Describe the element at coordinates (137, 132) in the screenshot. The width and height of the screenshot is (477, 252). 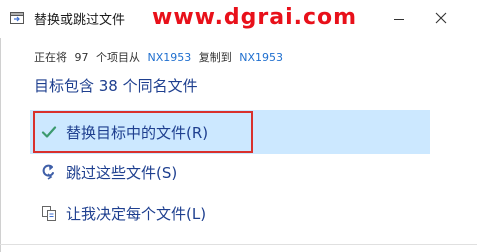
I see `replace-files-label: 替换目标中的文件(R)` at that location.